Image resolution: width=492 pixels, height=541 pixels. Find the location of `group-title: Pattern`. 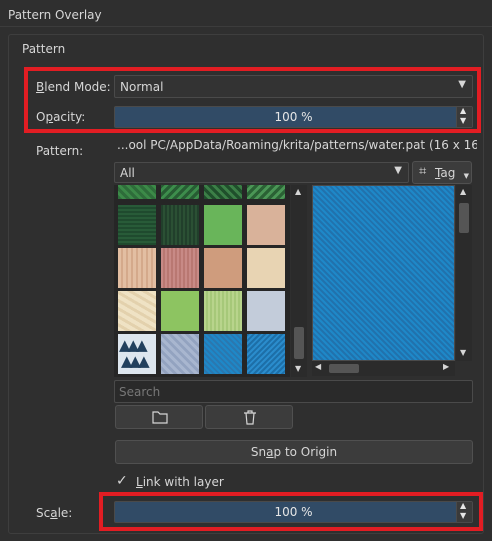

group-title: Pattern is located at coordinates (44, 49).